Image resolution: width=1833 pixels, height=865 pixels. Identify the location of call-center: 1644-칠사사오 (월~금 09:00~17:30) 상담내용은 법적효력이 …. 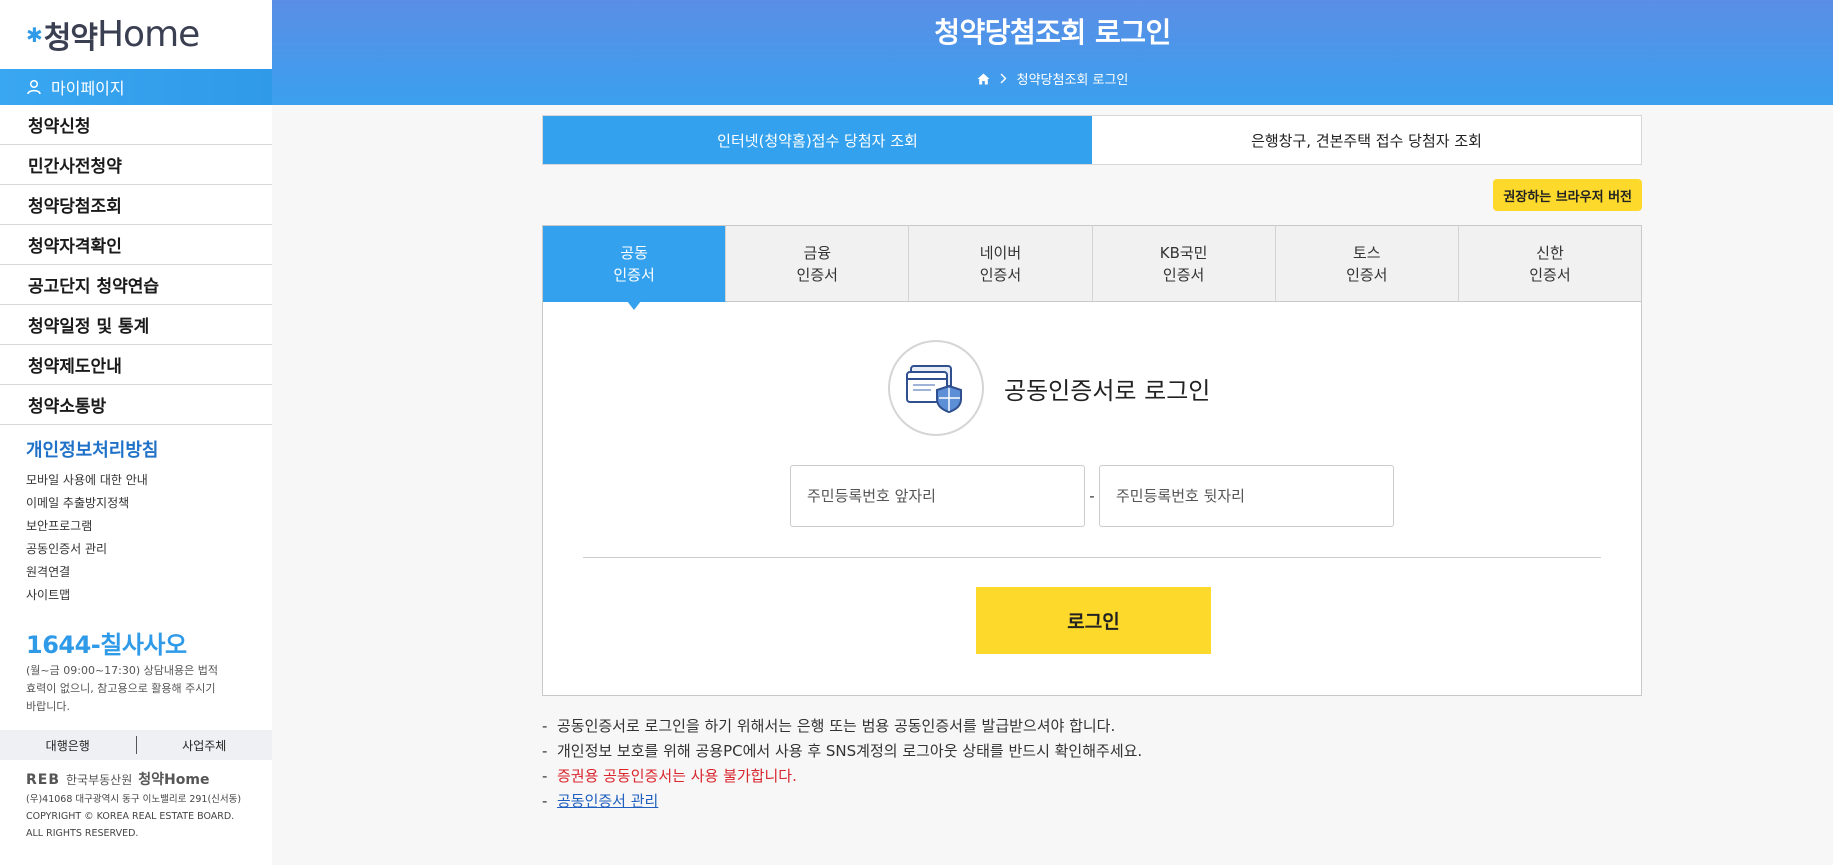
(136, 661).